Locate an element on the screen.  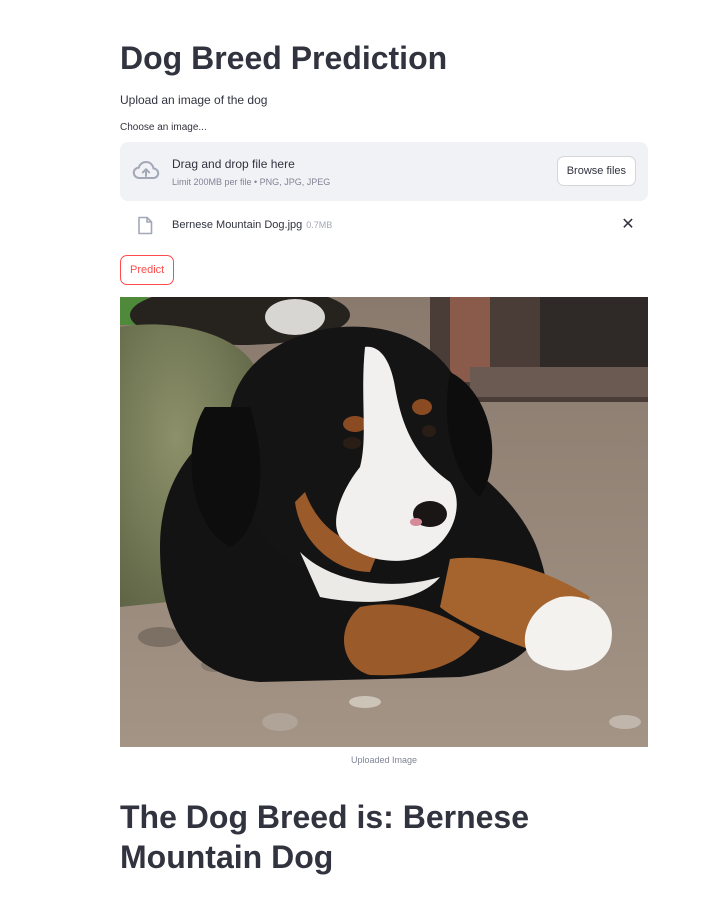
page-subtitle: Upload an image of the dog is located at coordinates (194, 100).